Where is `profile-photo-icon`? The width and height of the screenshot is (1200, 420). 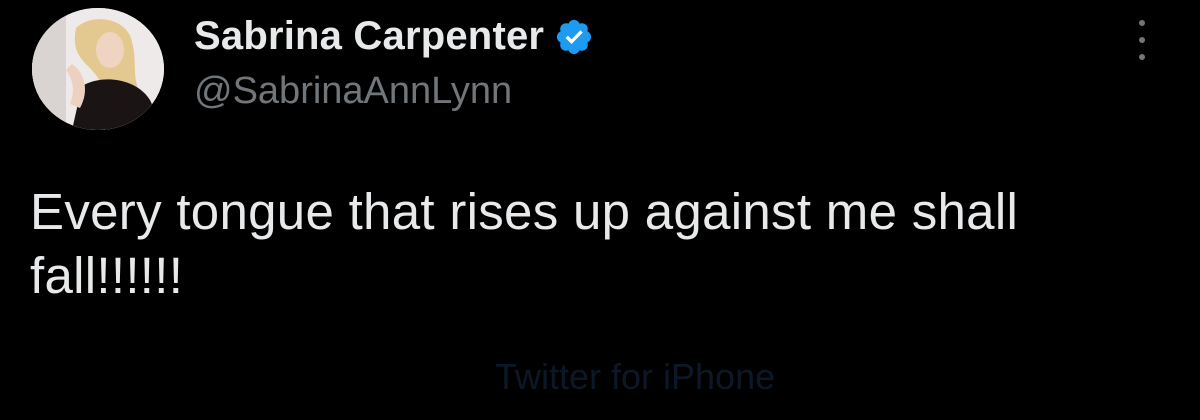
profile-photo-icon is located at coordinates (98, 69).